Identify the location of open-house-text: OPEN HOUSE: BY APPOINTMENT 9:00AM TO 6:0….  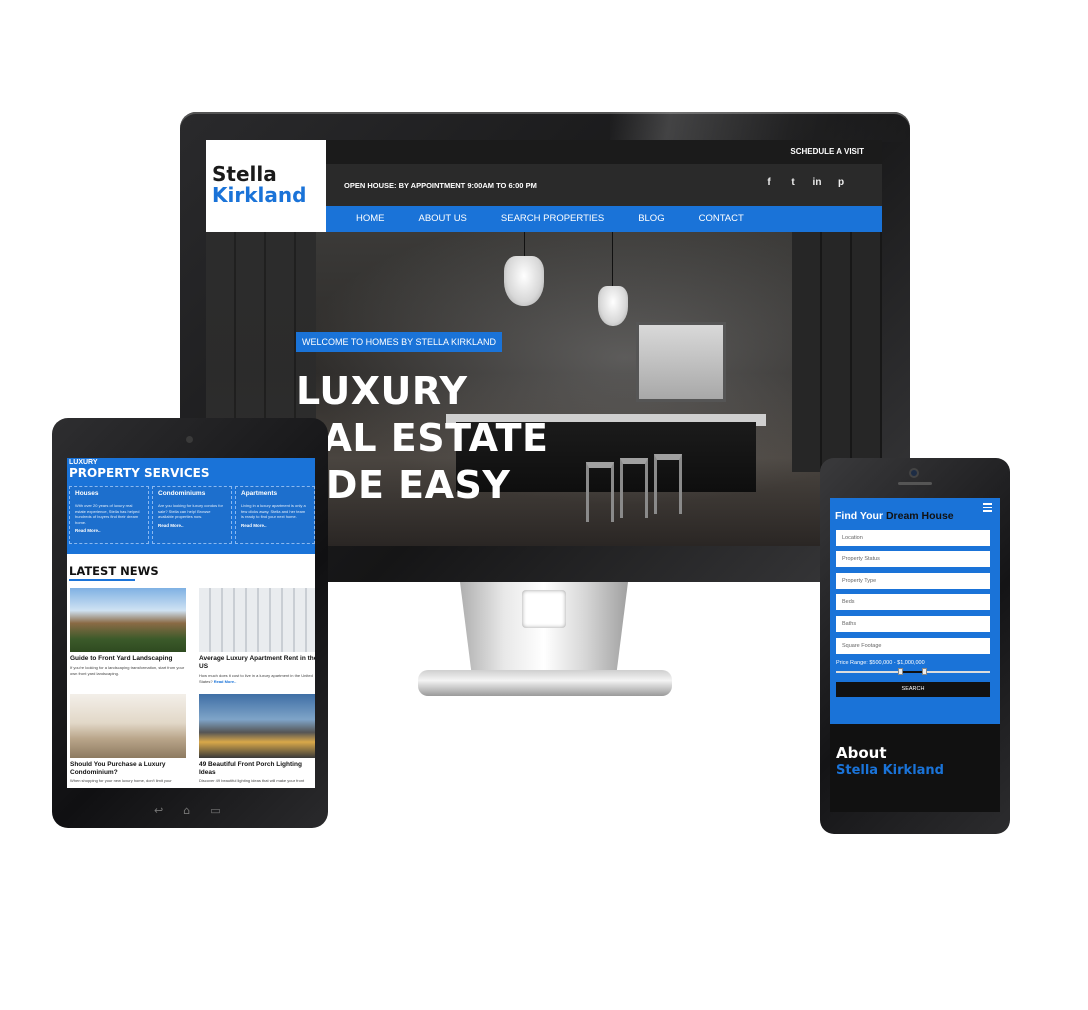
(440, 185).